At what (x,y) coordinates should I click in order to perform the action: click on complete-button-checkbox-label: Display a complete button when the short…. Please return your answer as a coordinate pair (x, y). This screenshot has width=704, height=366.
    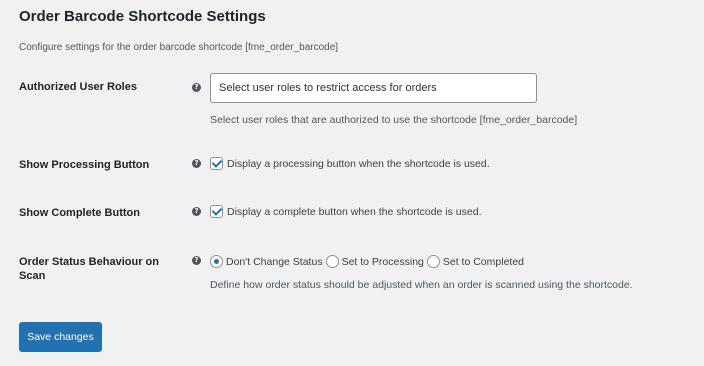
    Looking at the image, I should click on (354, 211).